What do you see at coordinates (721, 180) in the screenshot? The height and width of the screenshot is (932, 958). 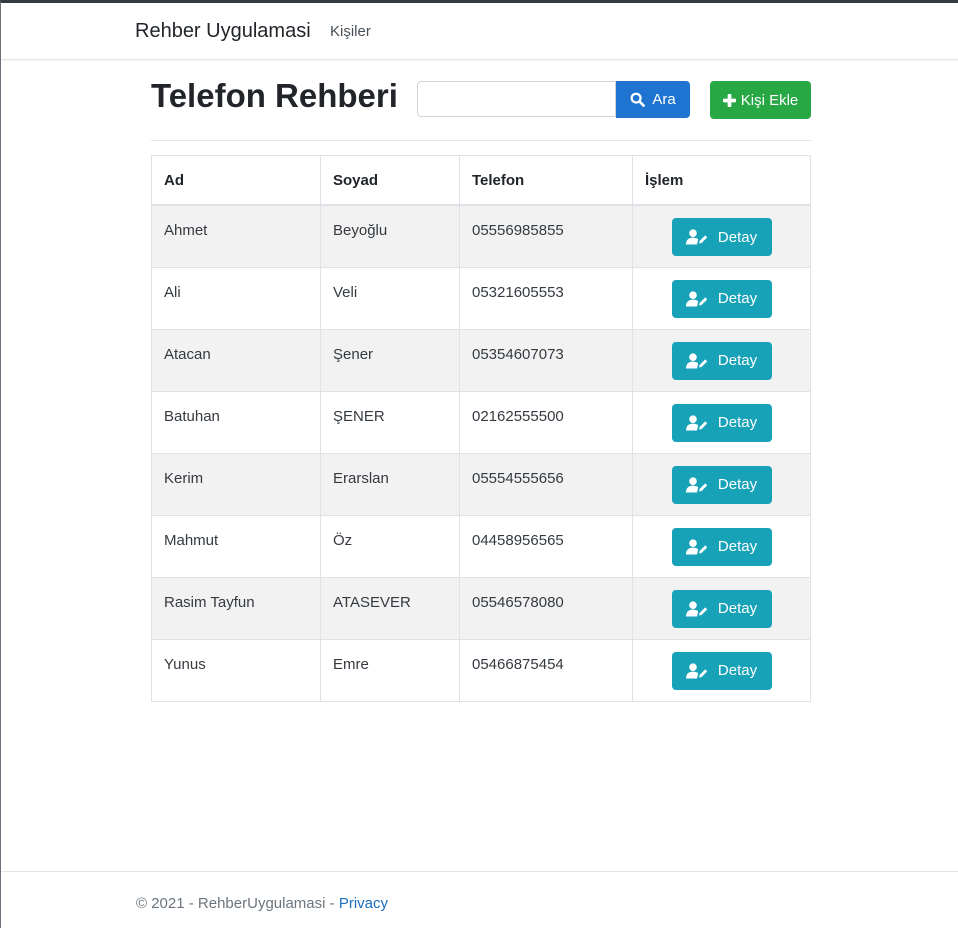 I see `column-header-islem: İşlem` at bounding box center [721, 180].